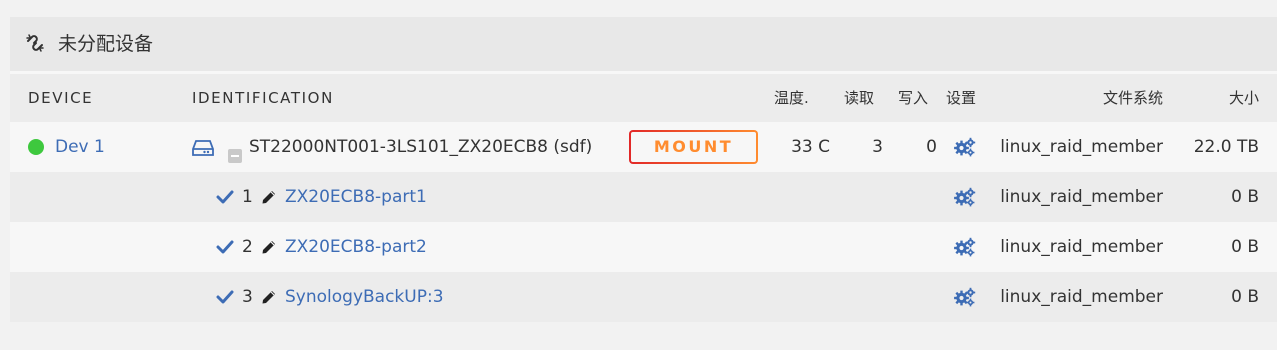  What do you see at coordinates (35, 43) in the screenshot?
I see `unlinked-chain-icon` at bounding box center [35, 43].